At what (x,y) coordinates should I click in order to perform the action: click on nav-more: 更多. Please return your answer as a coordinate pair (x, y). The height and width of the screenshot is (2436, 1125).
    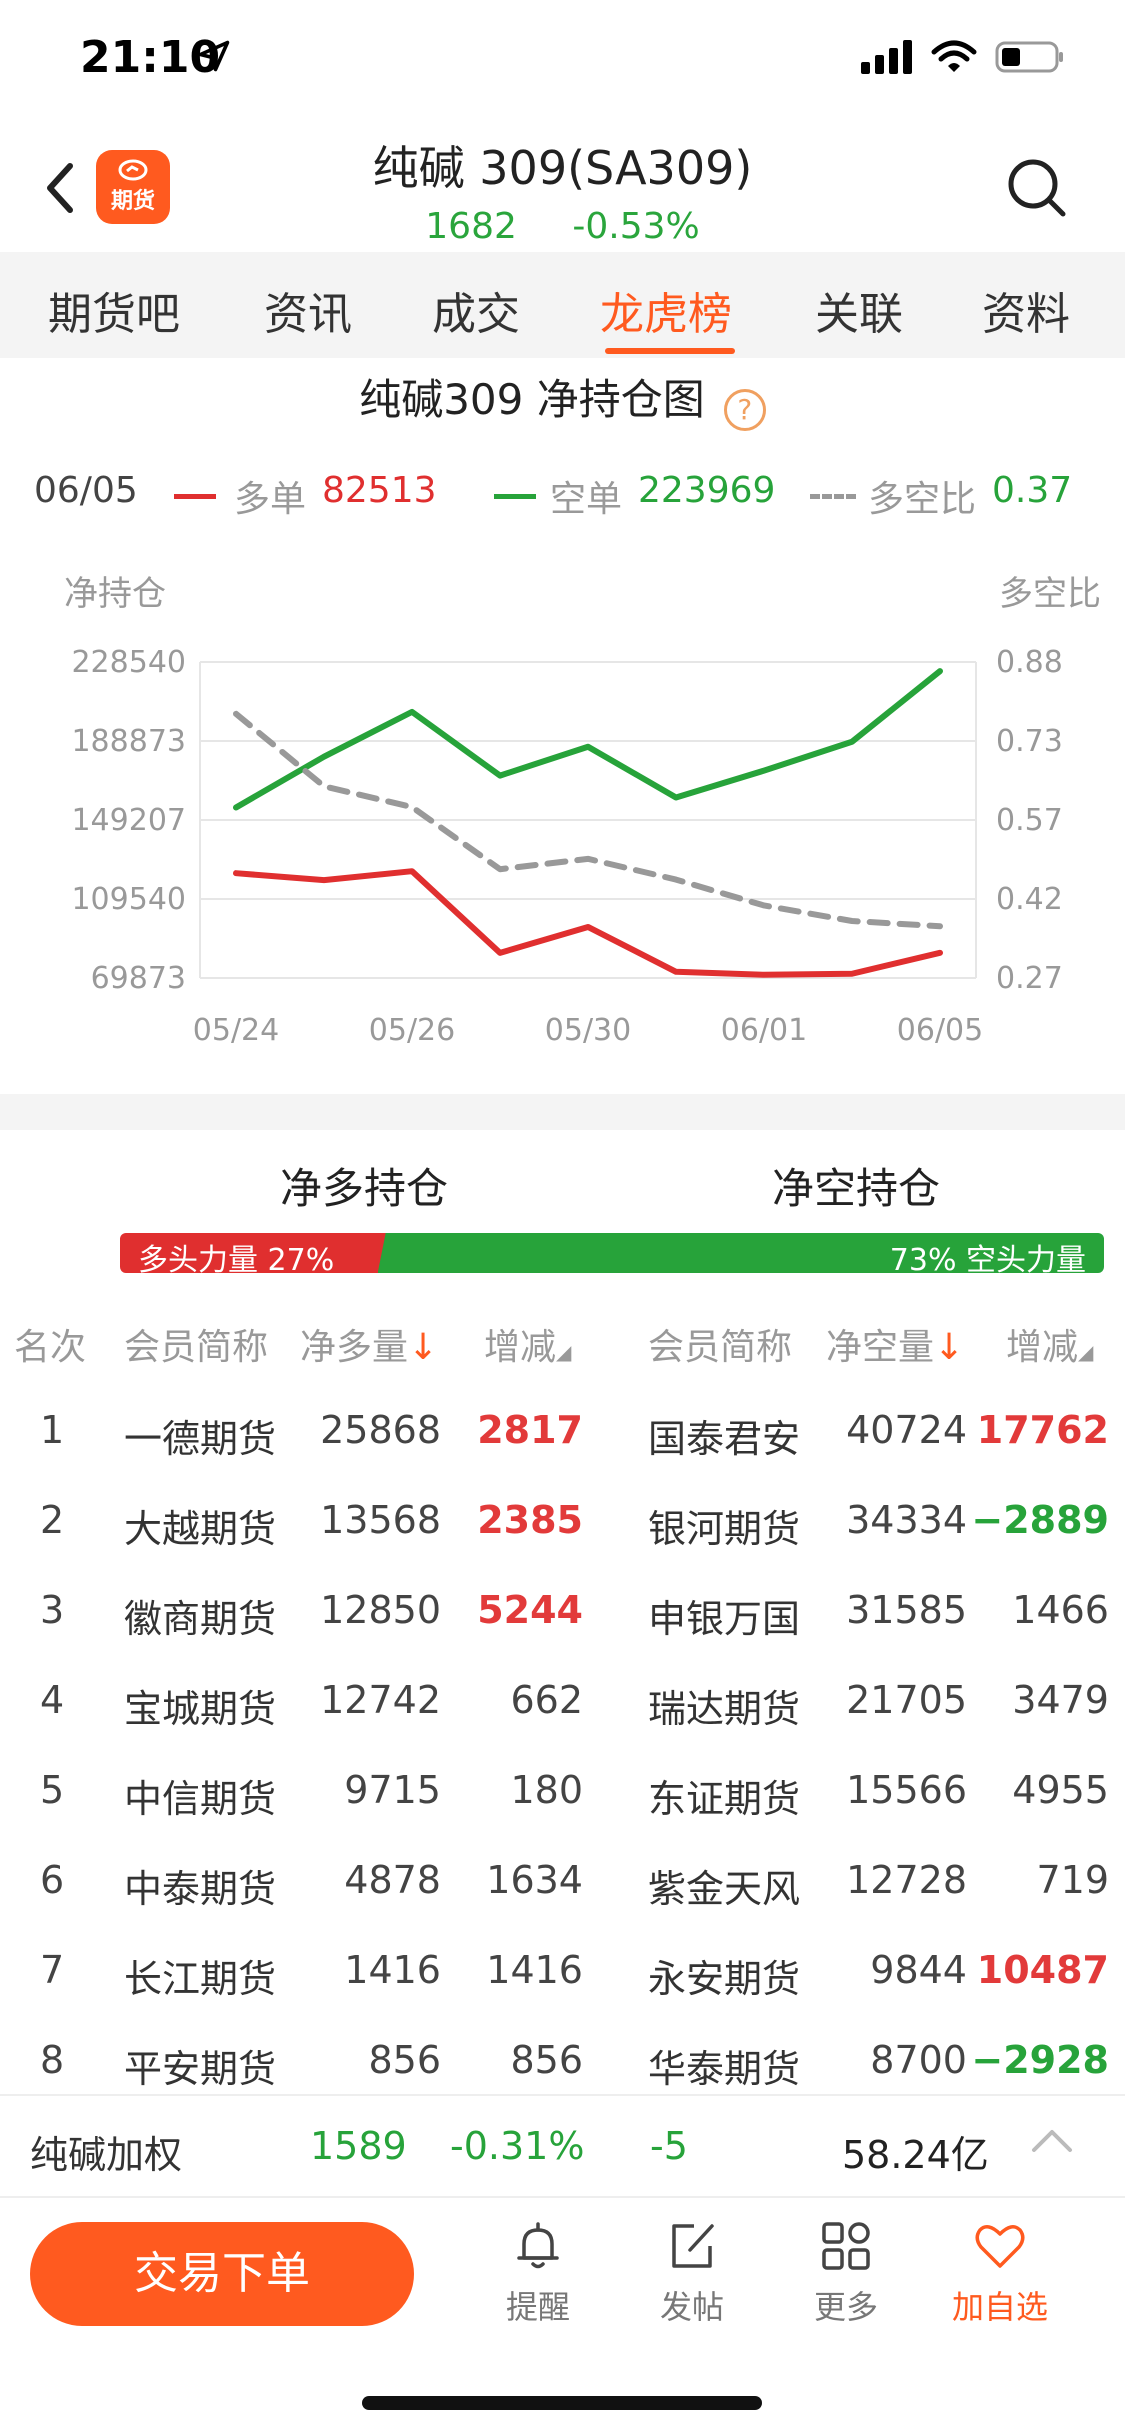
    Looking at the image, I should click on (846, 2273).